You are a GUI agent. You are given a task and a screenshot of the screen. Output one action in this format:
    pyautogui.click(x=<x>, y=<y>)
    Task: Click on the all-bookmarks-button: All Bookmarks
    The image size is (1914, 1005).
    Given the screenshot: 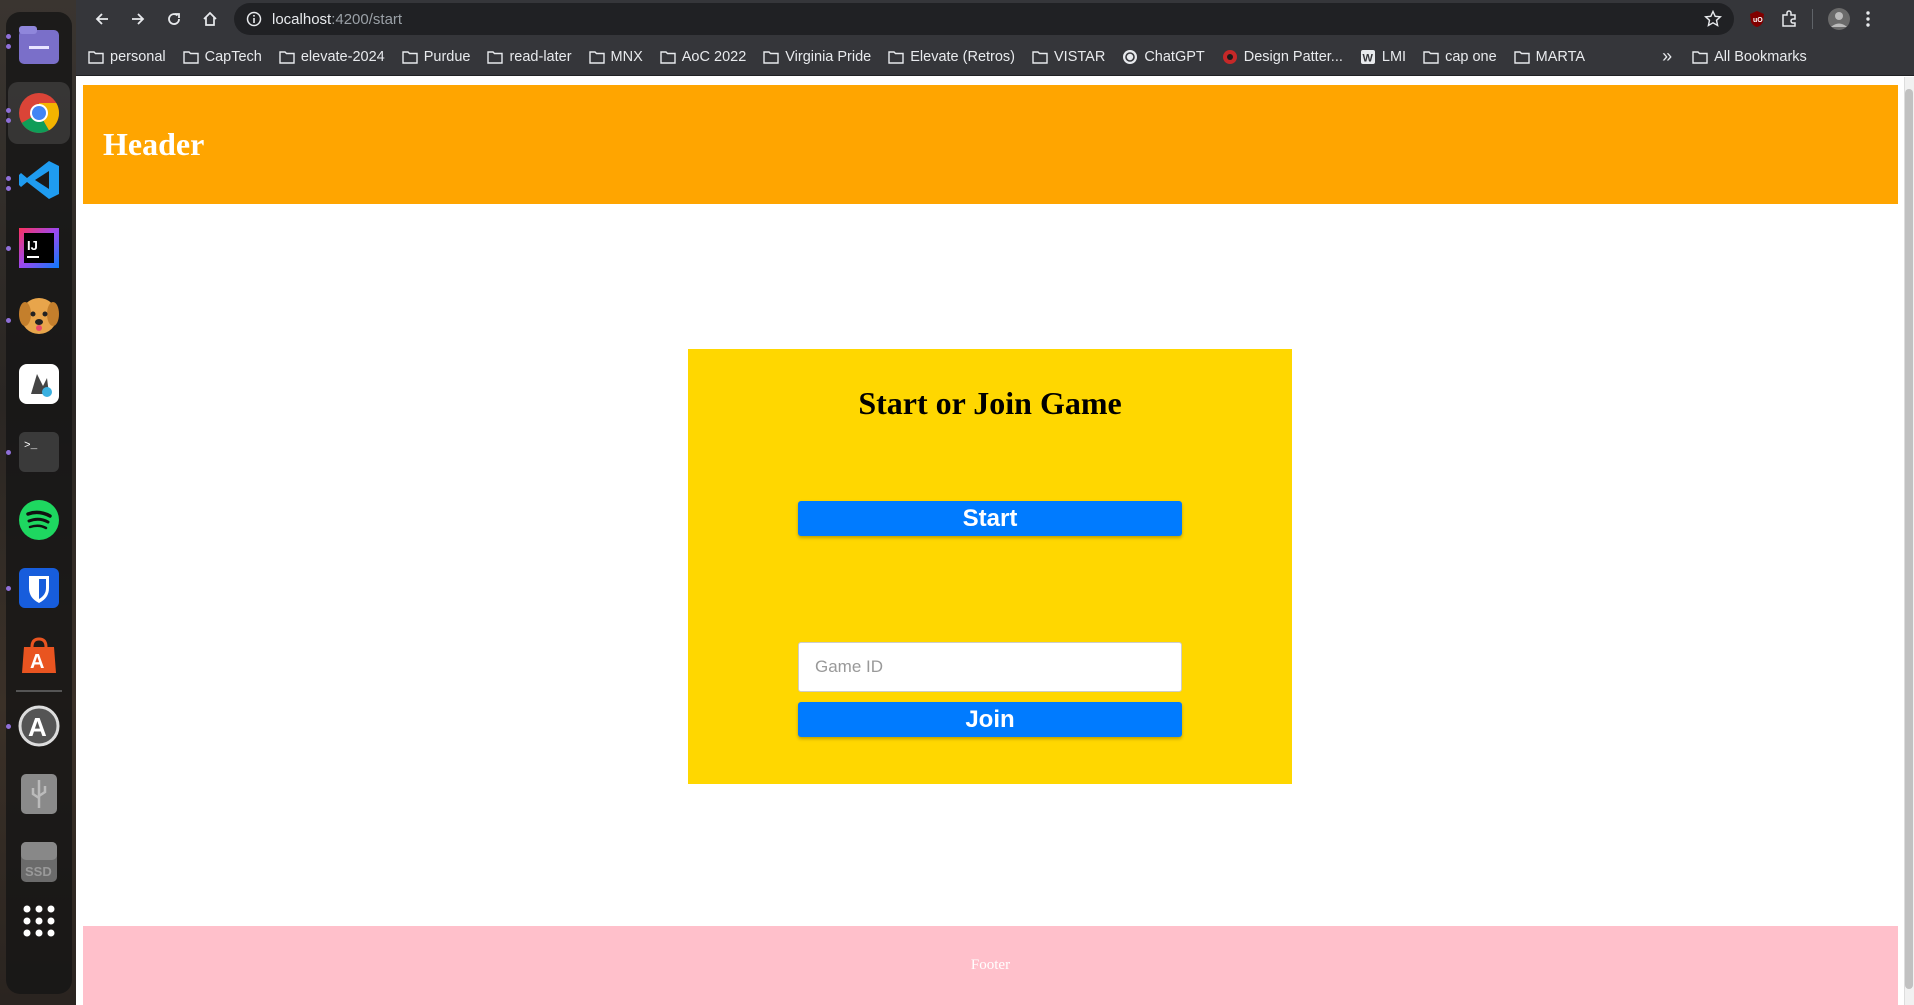 What is the action you would take?
    pyautogui.click(x=1749, y=57)
    